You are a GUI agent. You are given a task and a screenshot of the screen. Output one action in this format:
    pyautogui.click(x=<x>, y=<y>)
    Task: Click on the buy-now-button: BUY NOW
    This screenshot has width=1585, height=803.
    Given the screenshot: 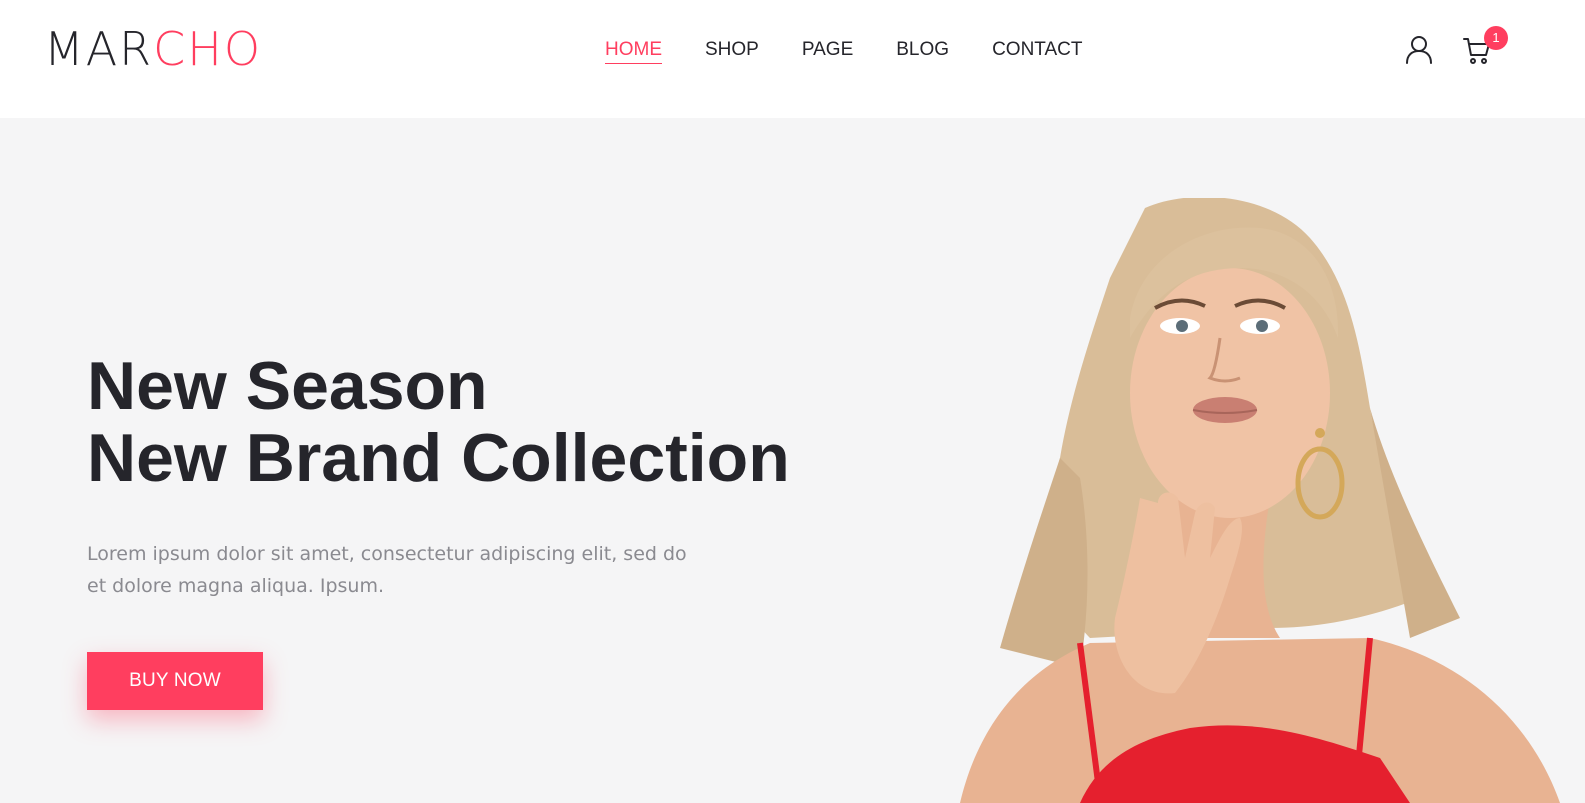 What is the action you would take?
    pyautogui.click(x=175, y=681)
    